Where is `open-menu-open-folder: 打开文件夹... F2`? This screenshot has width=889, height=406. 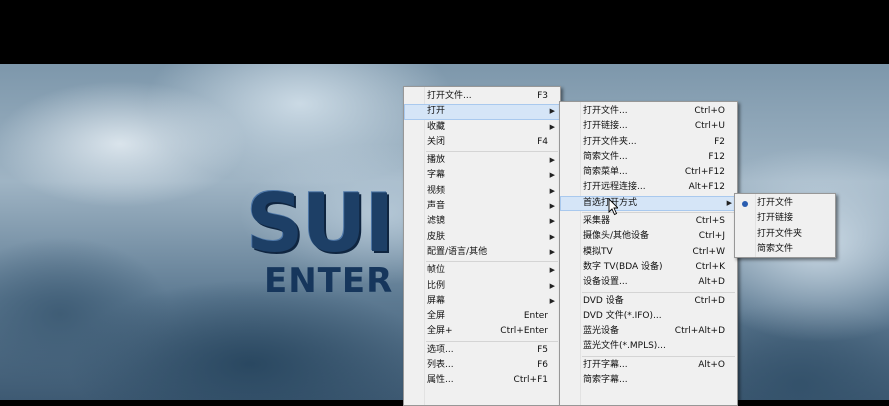
open-menu-open-folder: 打开文件夹... F2 is located at coordinates (648, 142).